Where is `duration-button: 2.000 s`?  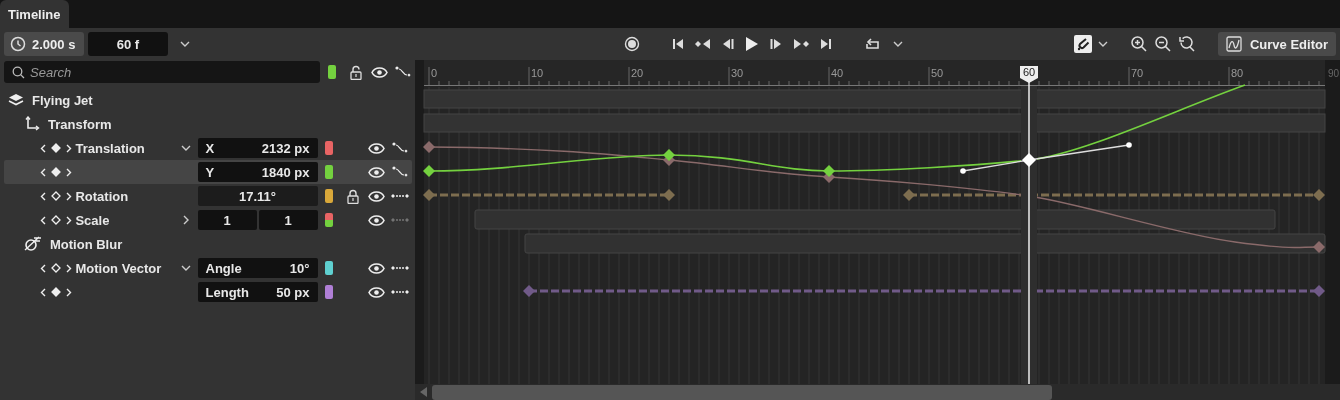
duration-button: 2.000 s is located at coordinates (44, 44).